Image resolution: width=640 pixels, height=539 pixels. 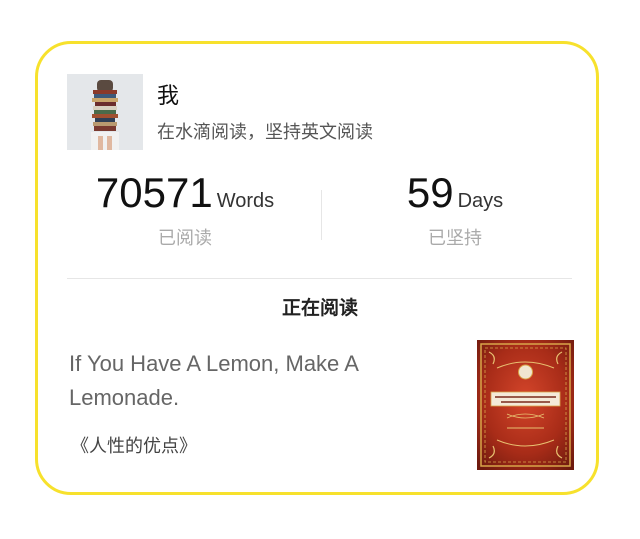 I want to click on book-sentence: If You Have A Lemon, Make A Lemonade., so click(x=259, y=381).